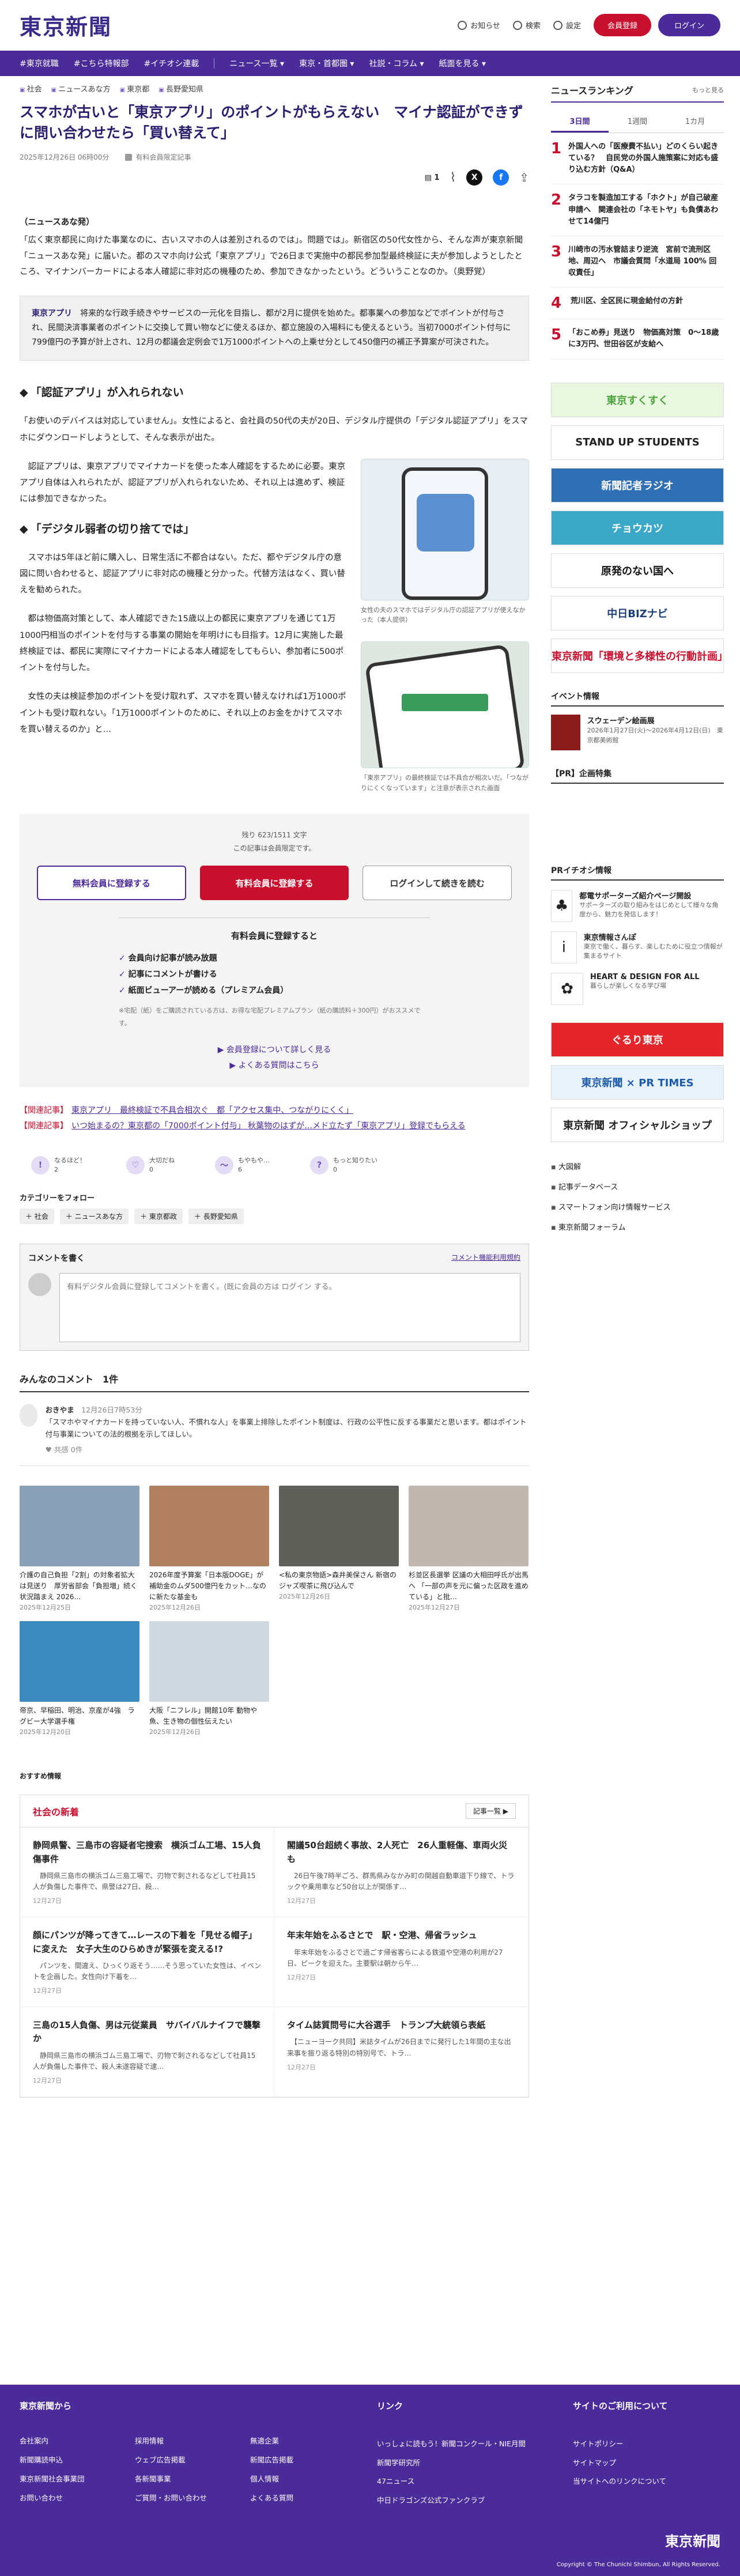  I want to click on x-share-icon: X, so click(474, 178).